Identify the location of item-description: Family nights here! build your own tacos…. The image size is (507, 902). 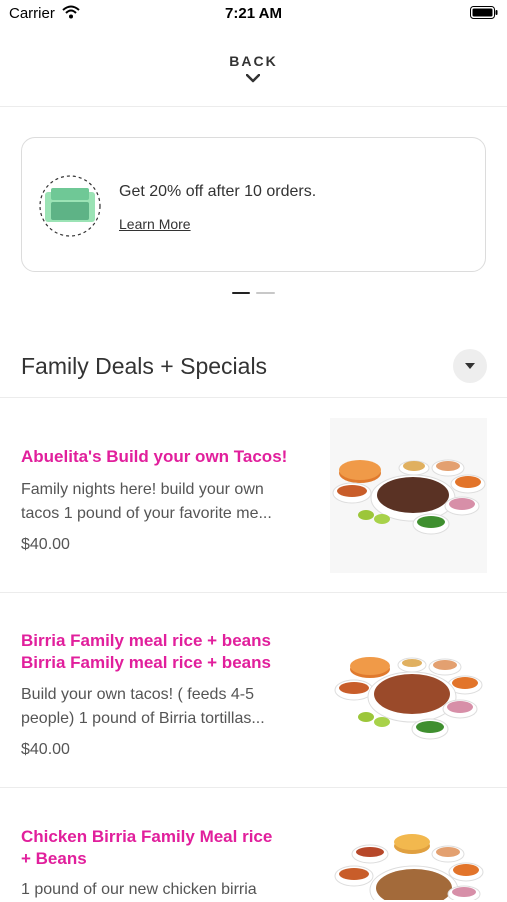
(146, 501).